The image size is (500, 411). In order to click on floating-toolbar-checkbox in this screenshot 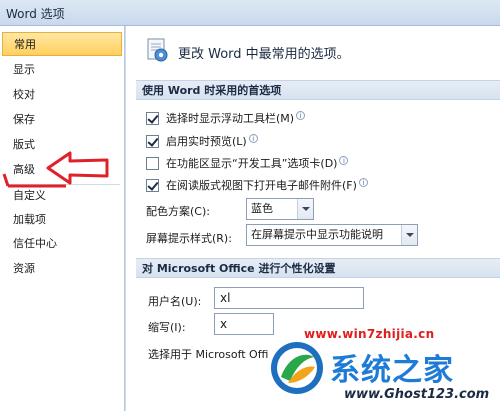, I will do `click(152, 118)`.